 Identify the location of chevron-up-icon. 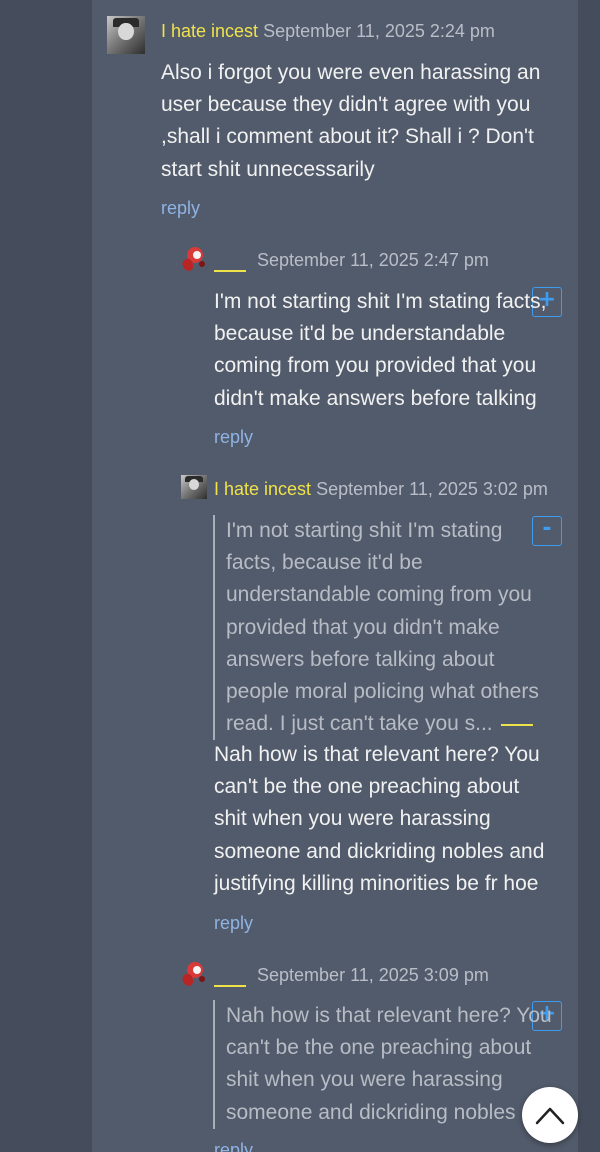
(550, 1116).